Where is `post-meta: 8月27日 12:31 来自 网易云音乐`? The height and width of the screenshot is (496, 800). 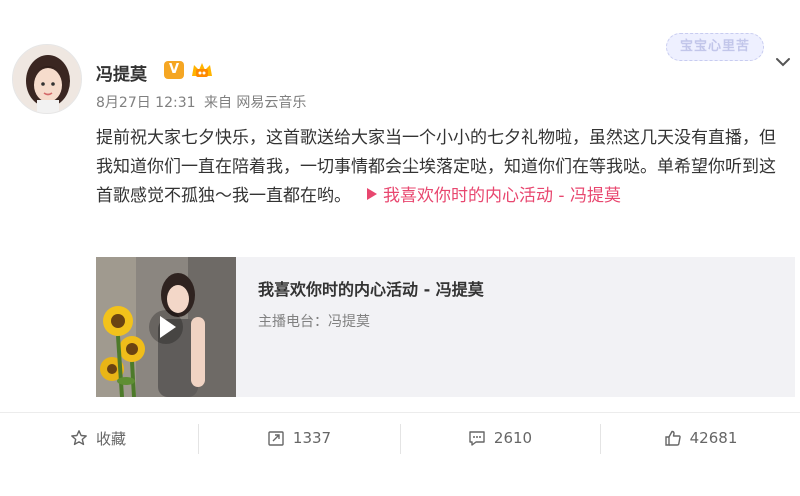 post-meta: 8月27日 12:31 来自 网易云音乐 is located at coordinates (203, 102).